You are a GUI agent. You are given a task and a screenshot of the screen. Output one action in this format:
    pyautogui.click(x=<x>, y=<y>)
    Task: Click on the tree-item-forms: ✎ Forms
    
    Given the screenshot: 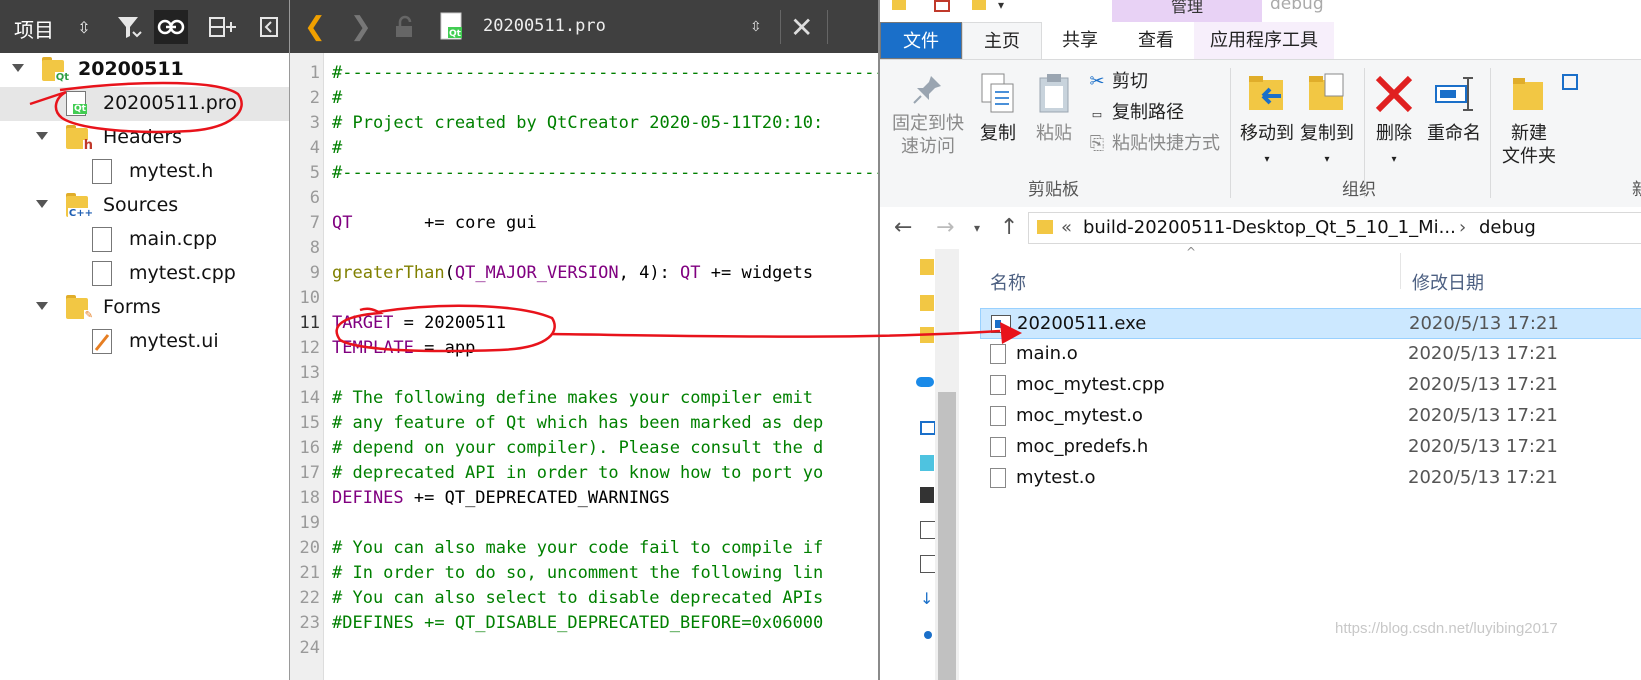 What is the action you would take?
    pyautogui.click(x=150, y=308)
    